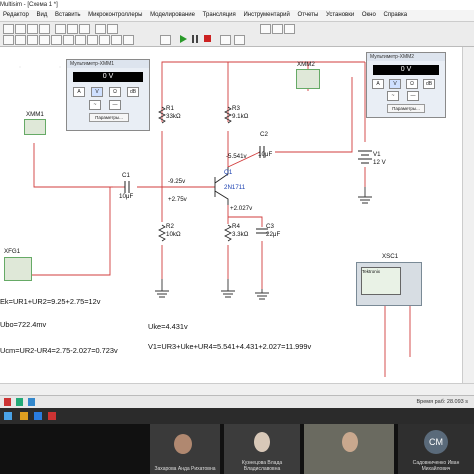 The image size is (474, 474). Describe the element at coordinates (92, 40) in the screenshot. I see `indicator-icon` at that location.